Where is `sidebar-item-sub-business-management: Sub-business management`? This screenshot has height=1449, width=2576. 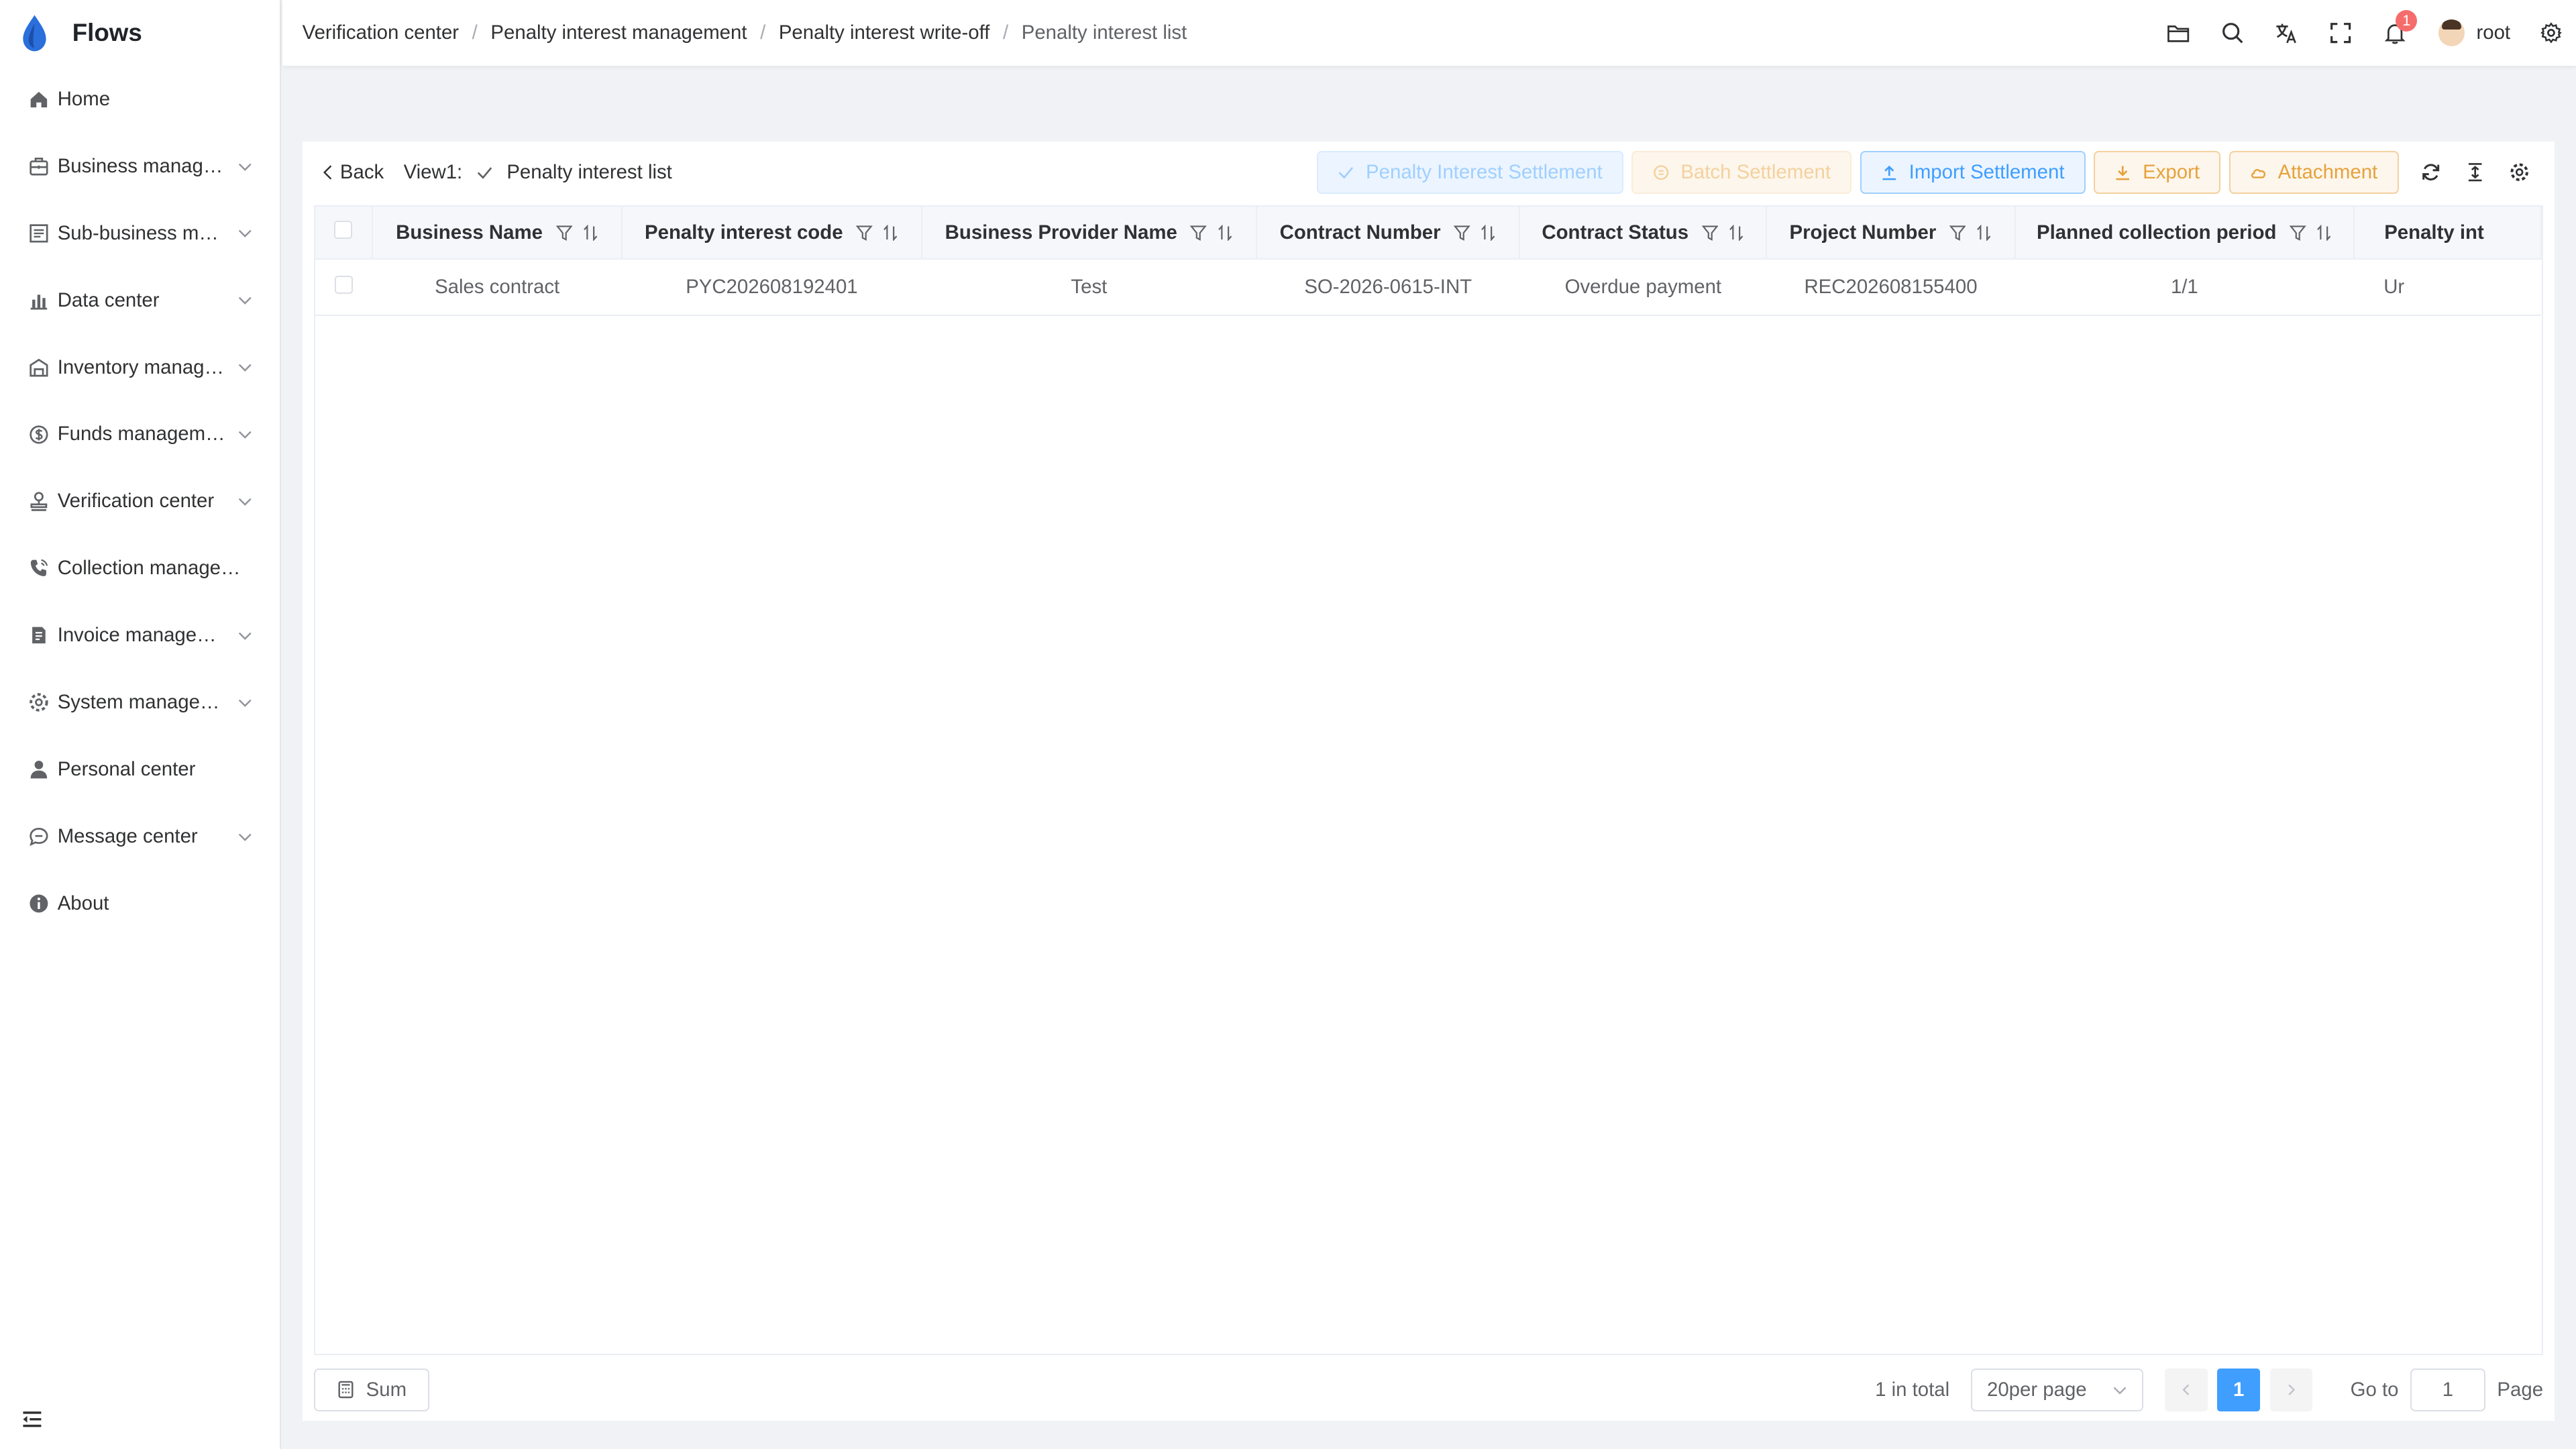 sidebar-item-sub-business-management: Sub-business management is located at coordinates (140, 233).